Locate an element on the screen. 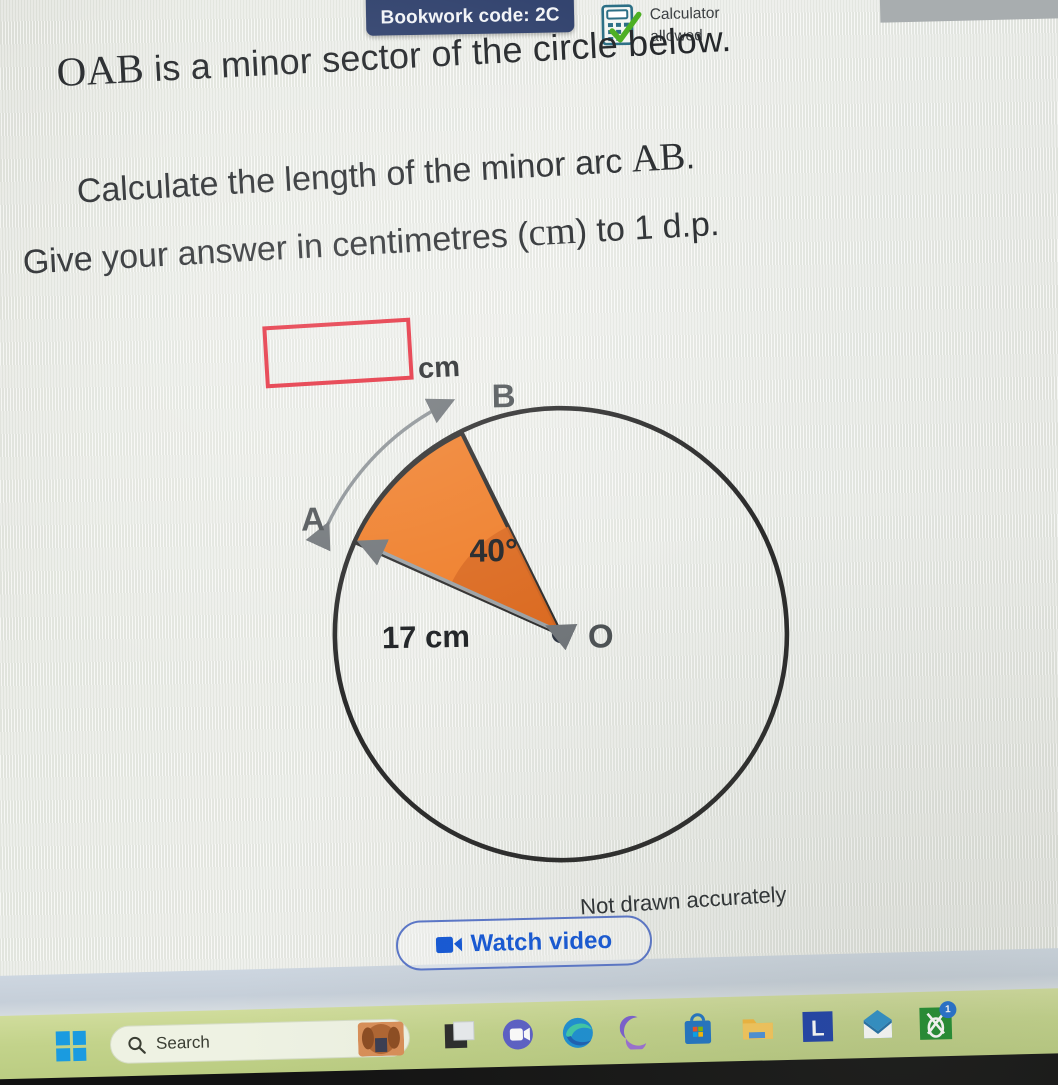 This screenshot has height=1085, width=1058. watch-video-label: Watch video is located at coordinates (541, 942).